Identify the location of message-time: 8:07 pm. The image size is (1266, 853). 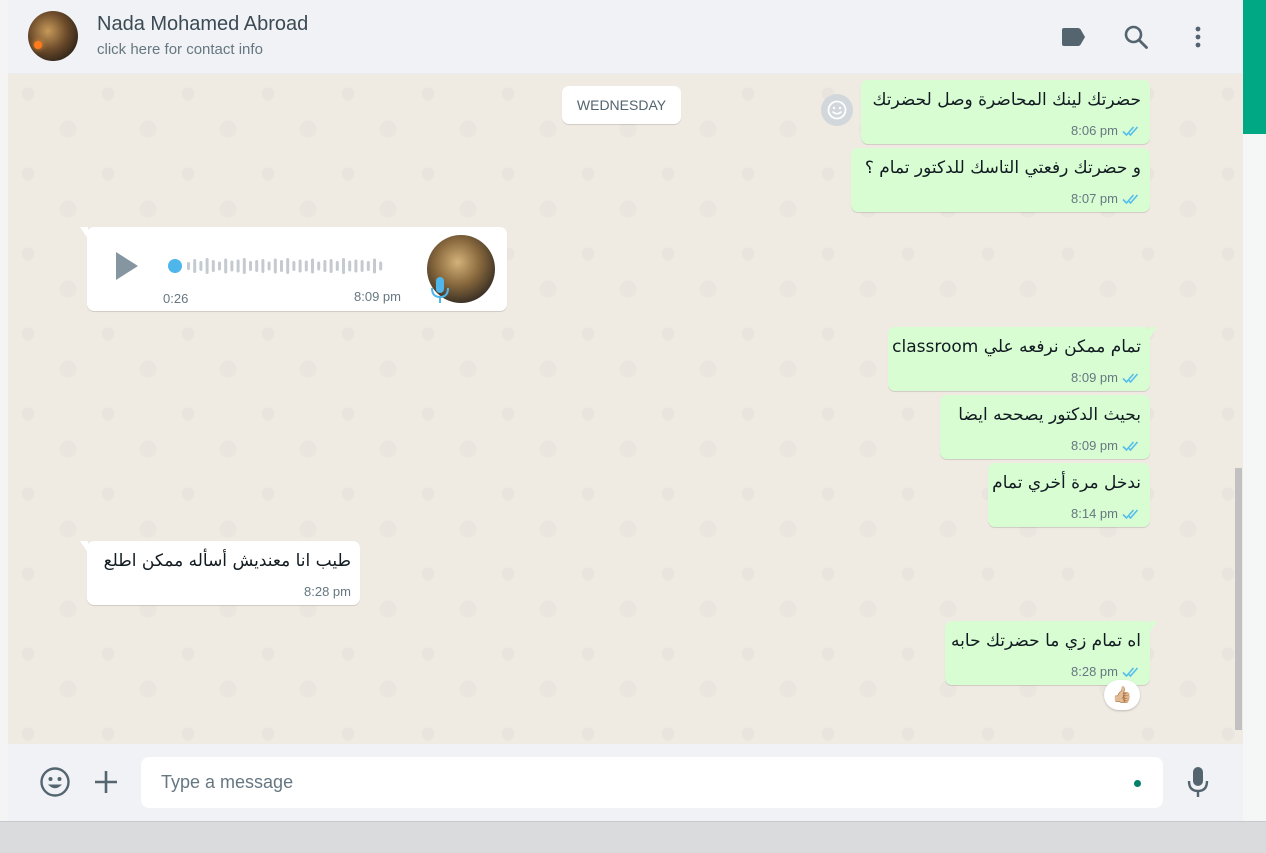
(1094, 198).